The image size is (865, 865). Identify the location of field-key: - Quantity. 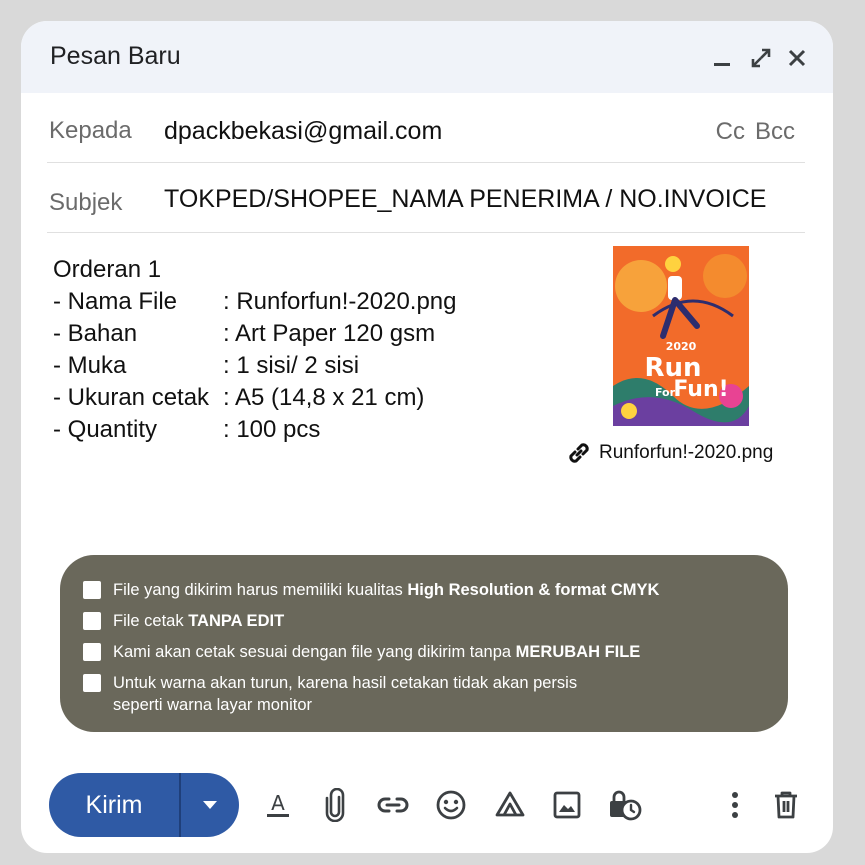
(105, 429).